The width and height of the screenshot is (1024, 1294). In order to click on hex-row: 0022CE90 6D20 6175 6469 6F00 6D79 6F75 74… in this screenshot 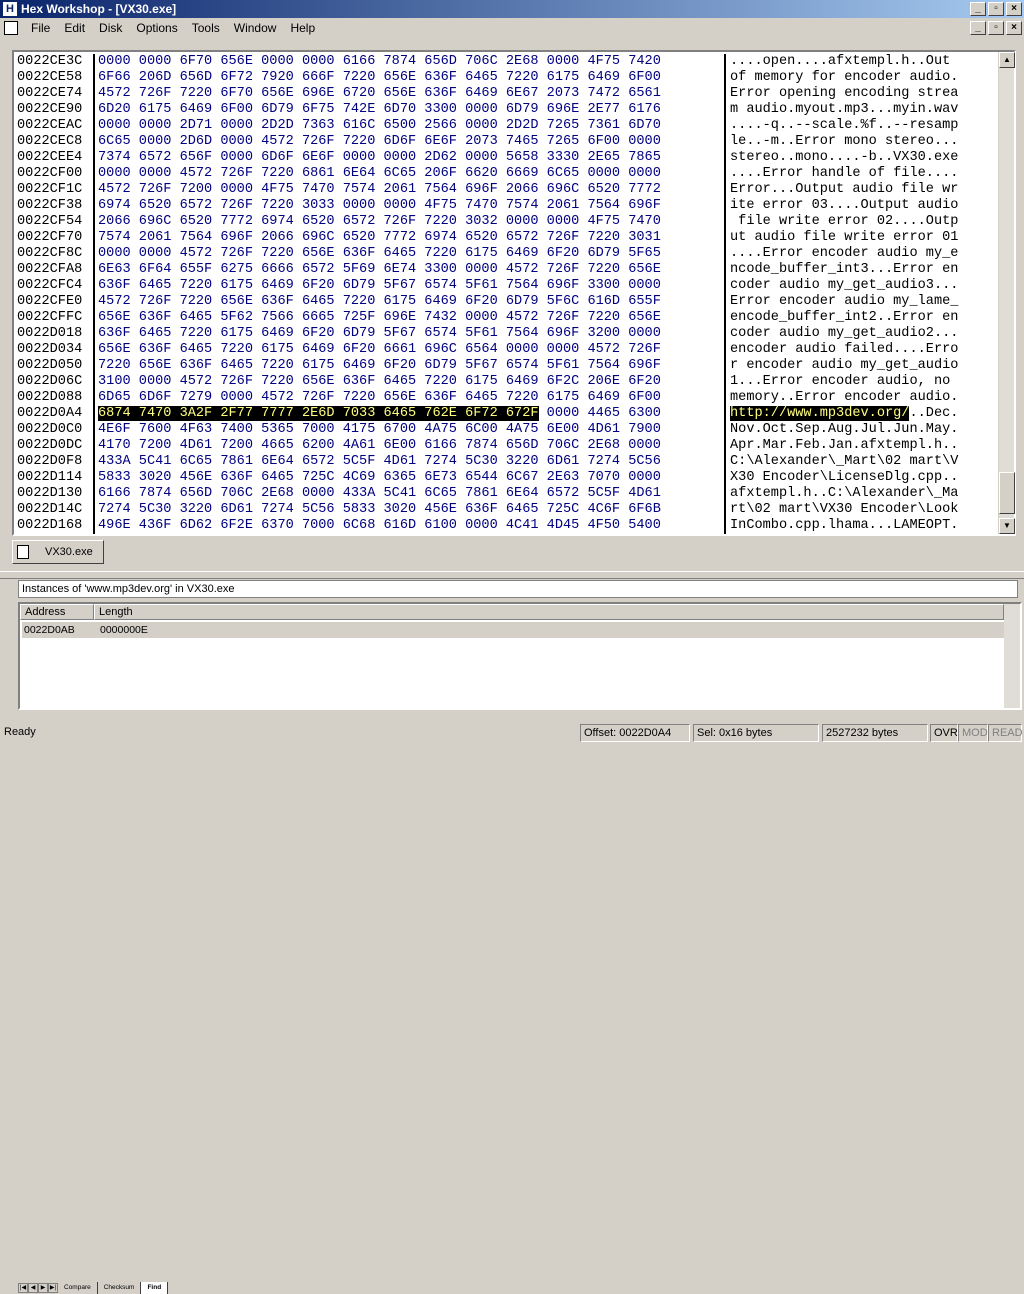, I will do `click(500, 110)`.